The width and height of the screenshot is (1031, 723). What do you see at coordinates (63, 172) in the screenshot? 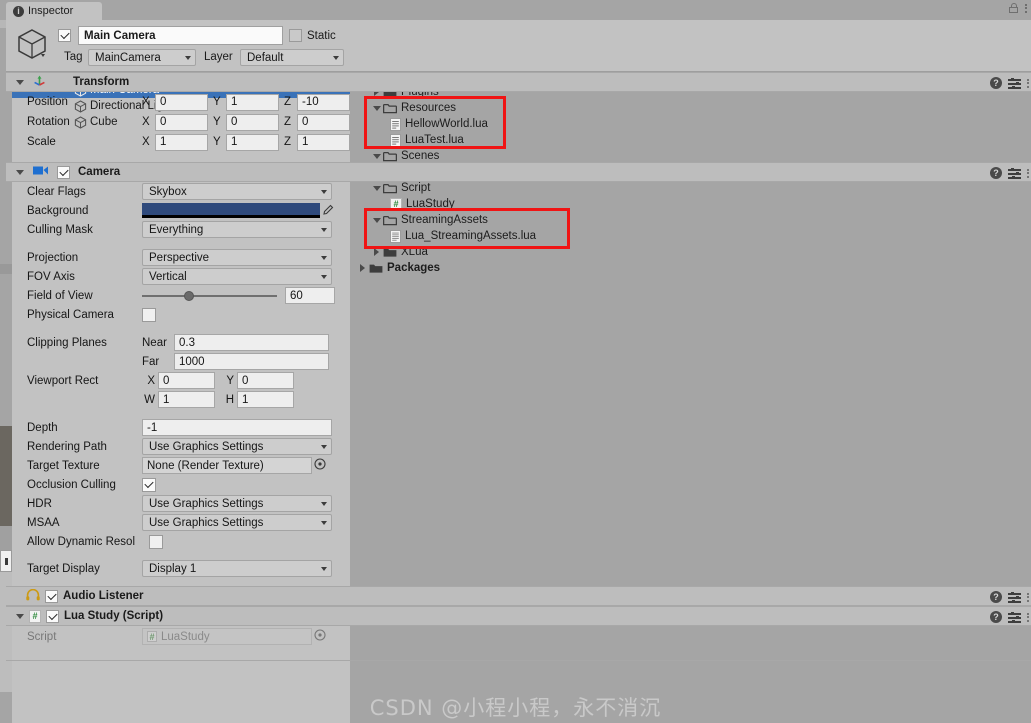
I see `camera-enabled-checkbox` at bounding box center [63, 172].